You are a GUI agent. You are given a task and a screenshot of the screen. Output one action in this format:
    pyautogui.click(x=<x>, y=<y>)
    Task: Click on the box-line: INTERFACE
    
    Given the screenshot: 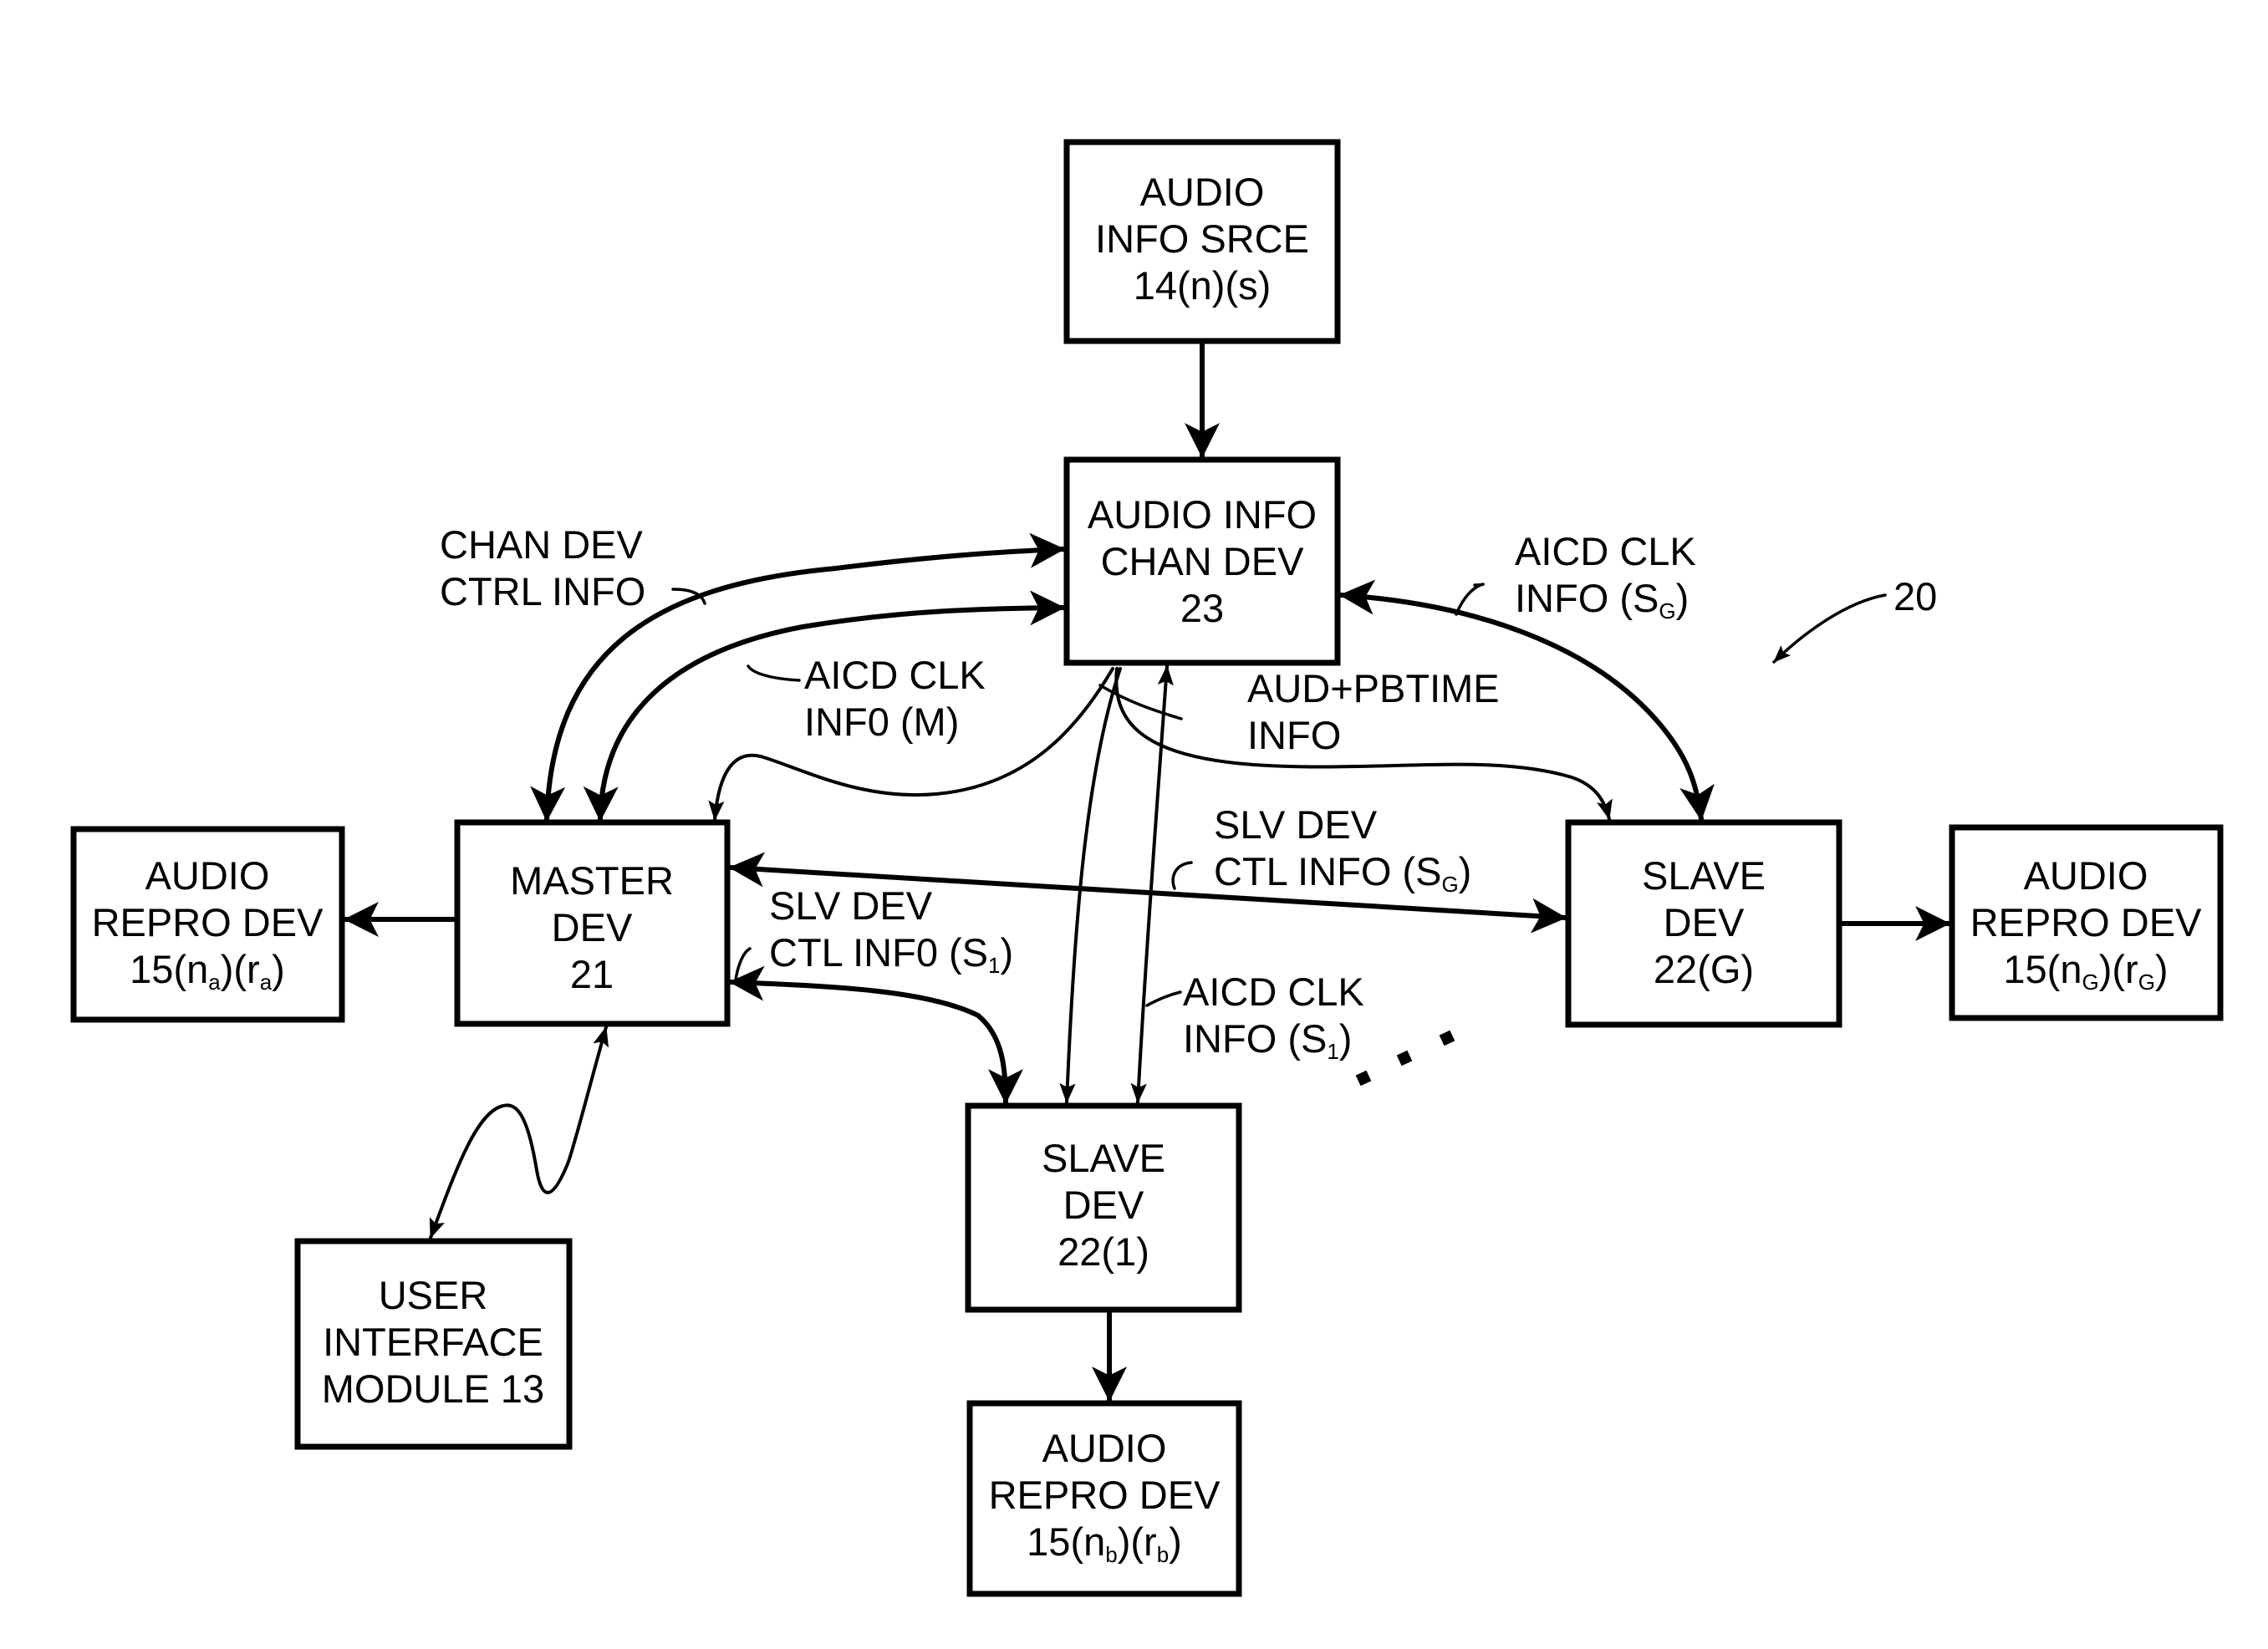 What is the action you would take?
    pyautogui.click(x=433, y=1342)
    